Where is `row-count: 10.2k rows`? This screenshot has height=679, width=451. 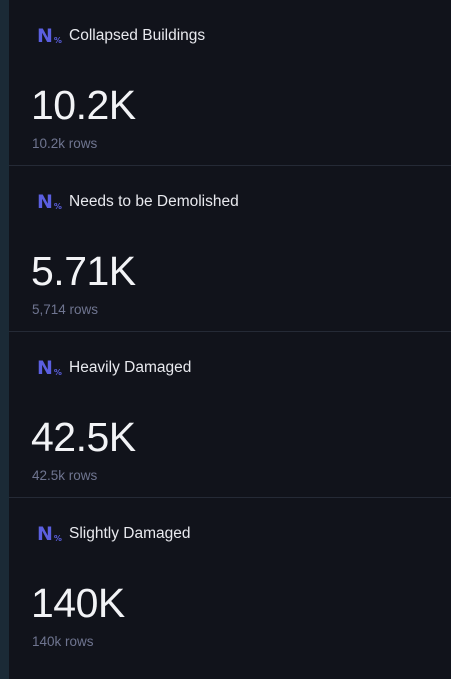
row-count: 10.2k rows is located at coordinates (65, 143).